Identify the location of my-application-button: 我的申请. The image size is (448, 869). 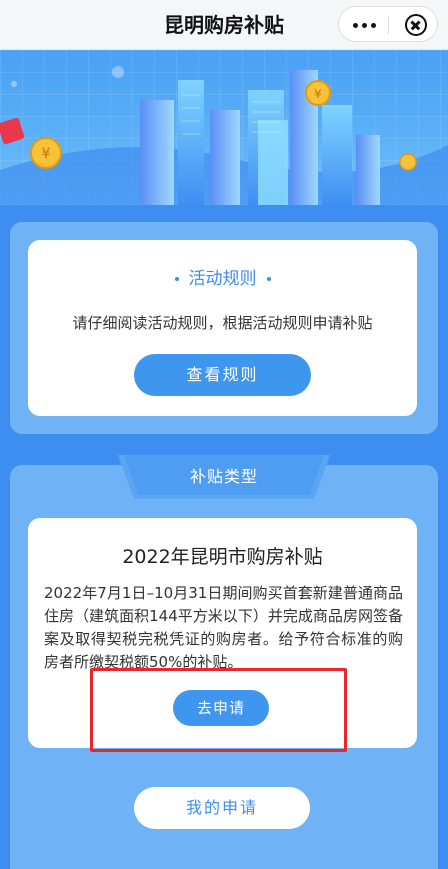
(222, 808).